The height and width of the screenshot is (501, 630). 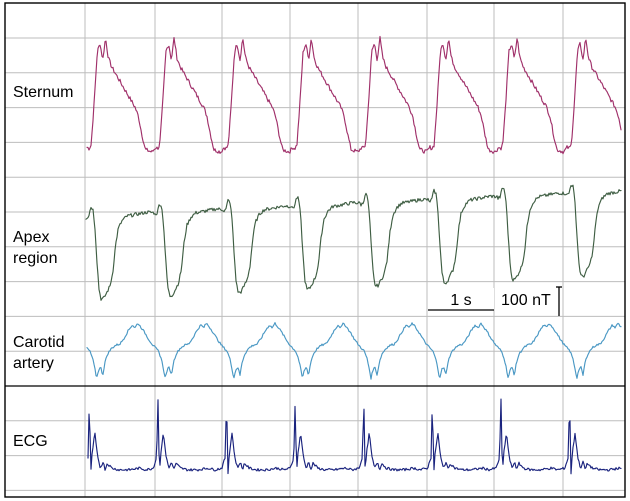 I want to click on field-scale-label: 100 nT, so click(x=526, y=300).